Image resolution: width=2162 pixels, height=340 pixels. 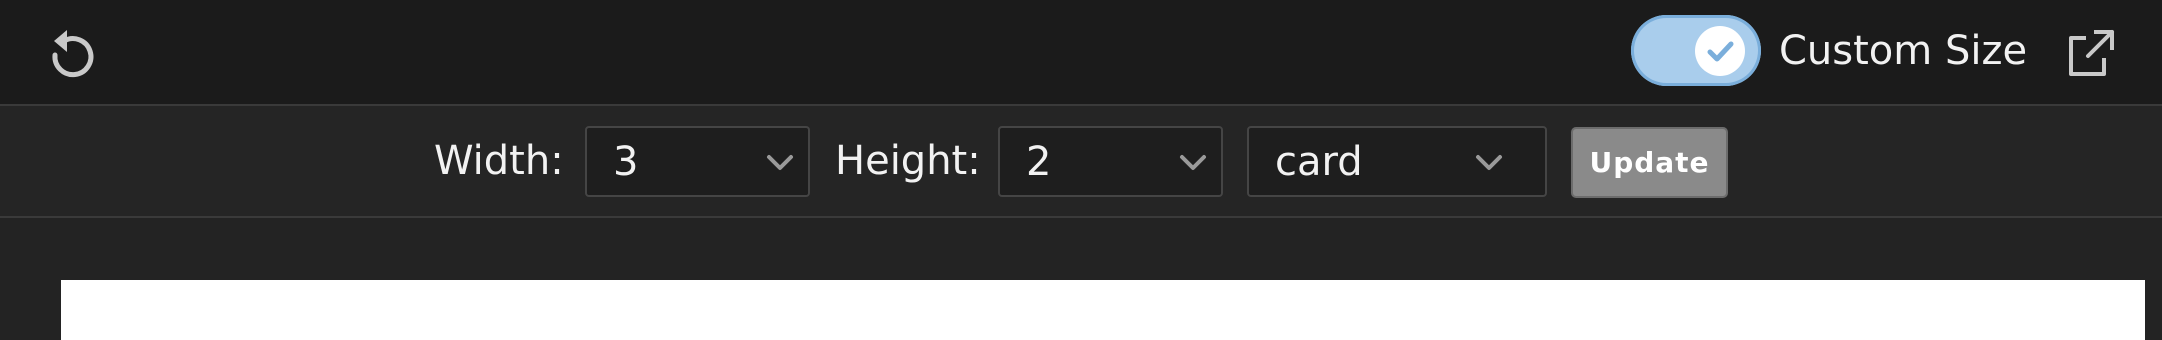 I want to click on width-select: 3, so click(x=697, y=161).